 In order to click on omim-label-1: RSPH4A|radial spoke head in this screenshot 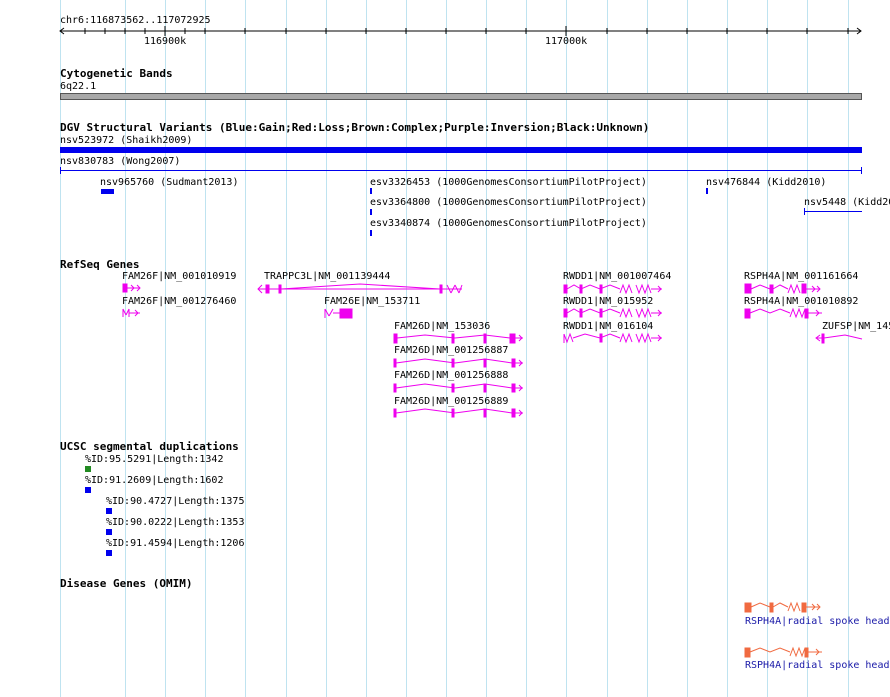, I will do `click(817, 621)`.